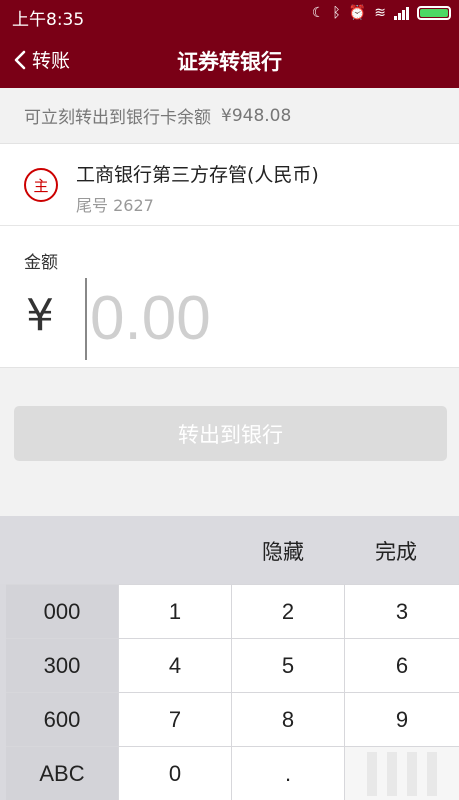 The width and height of the screenshot is (459, 800). What do you see at coordinates (115, 205) in the screenshot?
I see `bank-card-tail: 尾号 2627` at bounding box center [115, 205].